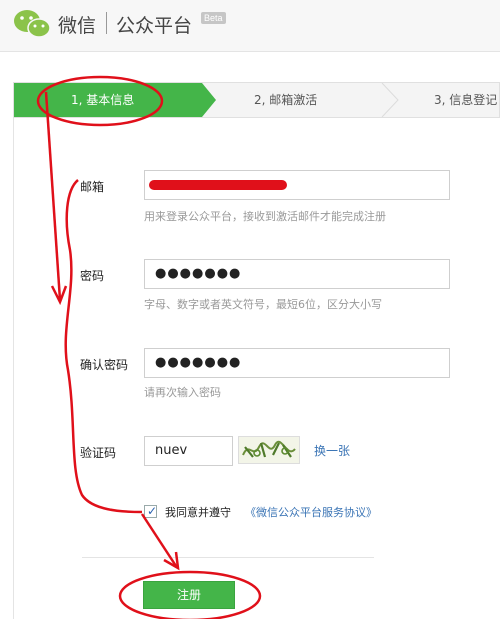 Image resolution: width=500 pixels, height=619 pixels. I want to click on email-redaction-mark, so click(218, 185).